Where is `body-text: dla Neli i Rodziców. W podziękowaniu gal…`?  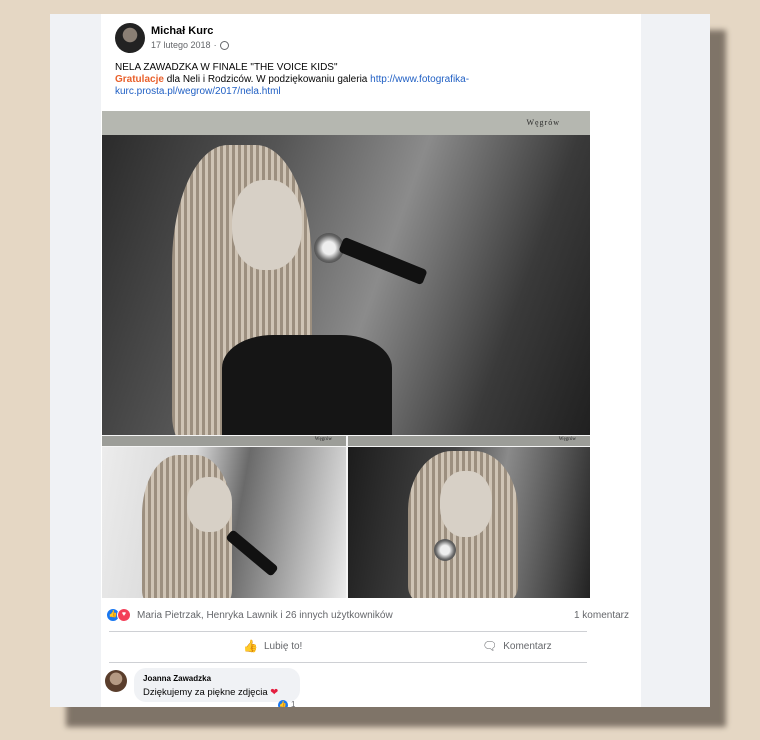 body-text: dla Neli i Rodziców. W podziękowaniu gal… is located at coordinates (267, 79).